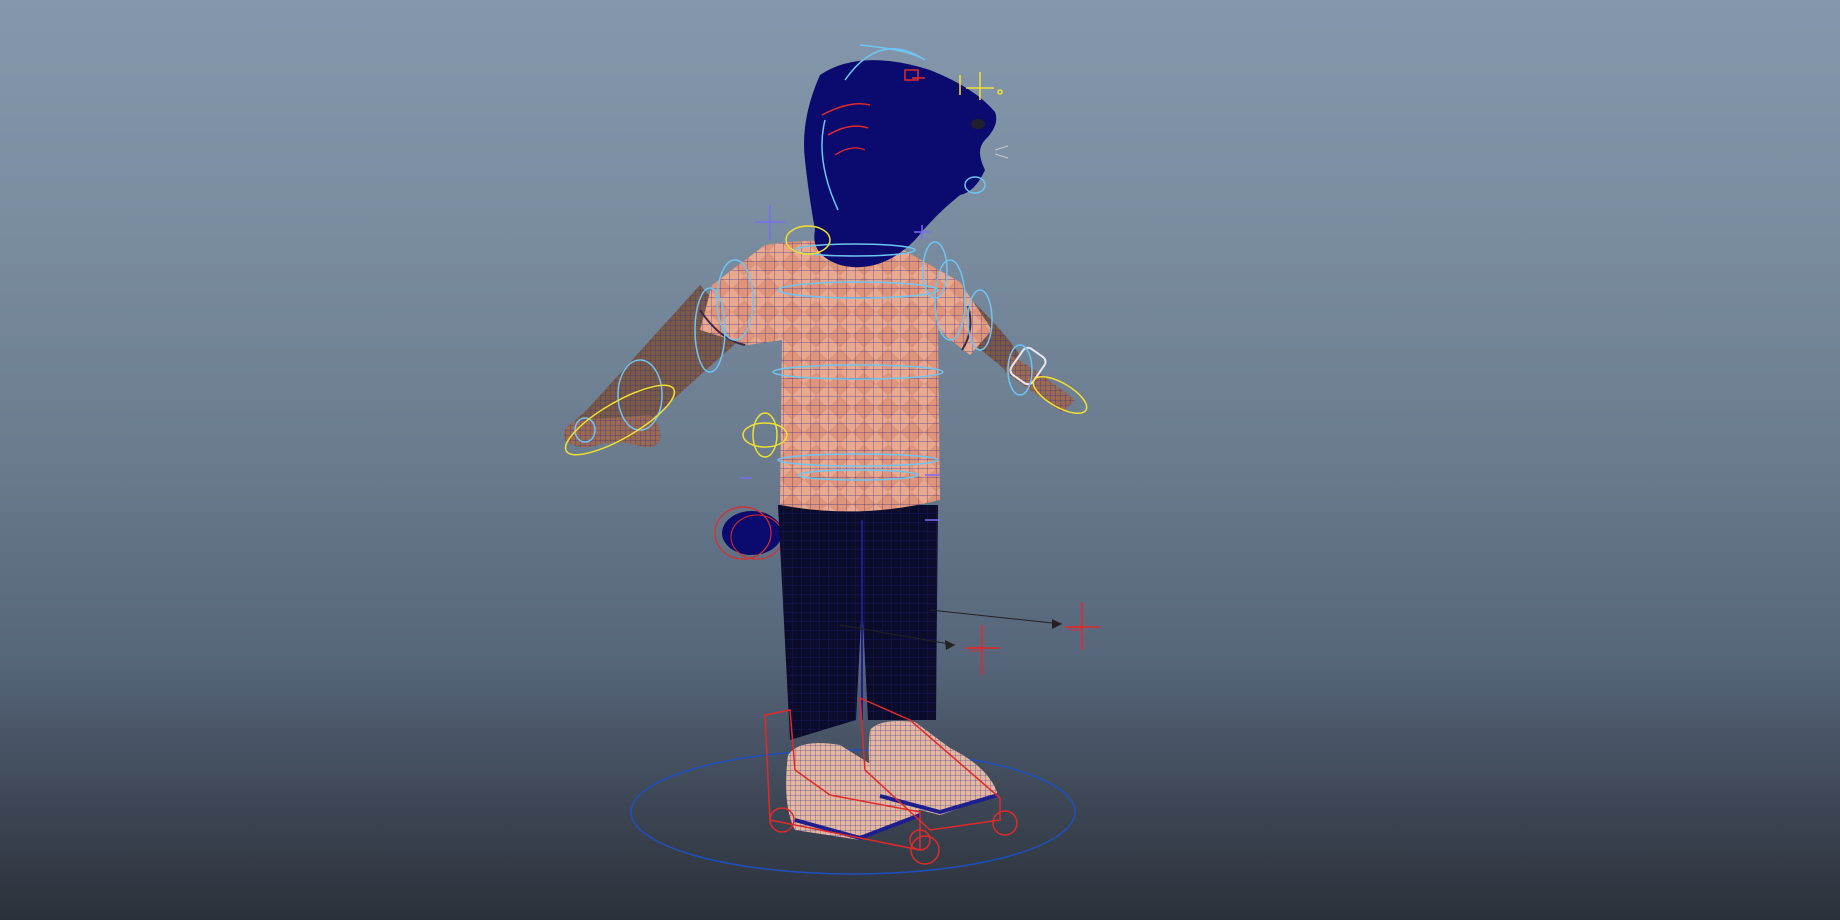 The width and height of the screenshot is (1840, 920). What do you see at coordinates (906, 164) in the screenshot?
I see `head` at bounding box center [906, 164].